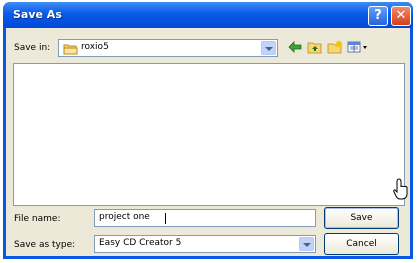  Describe the element at coordinates (140, 243) in the screenshot. I see `save-as-type-value: Easy CD Creator 5` at that location.